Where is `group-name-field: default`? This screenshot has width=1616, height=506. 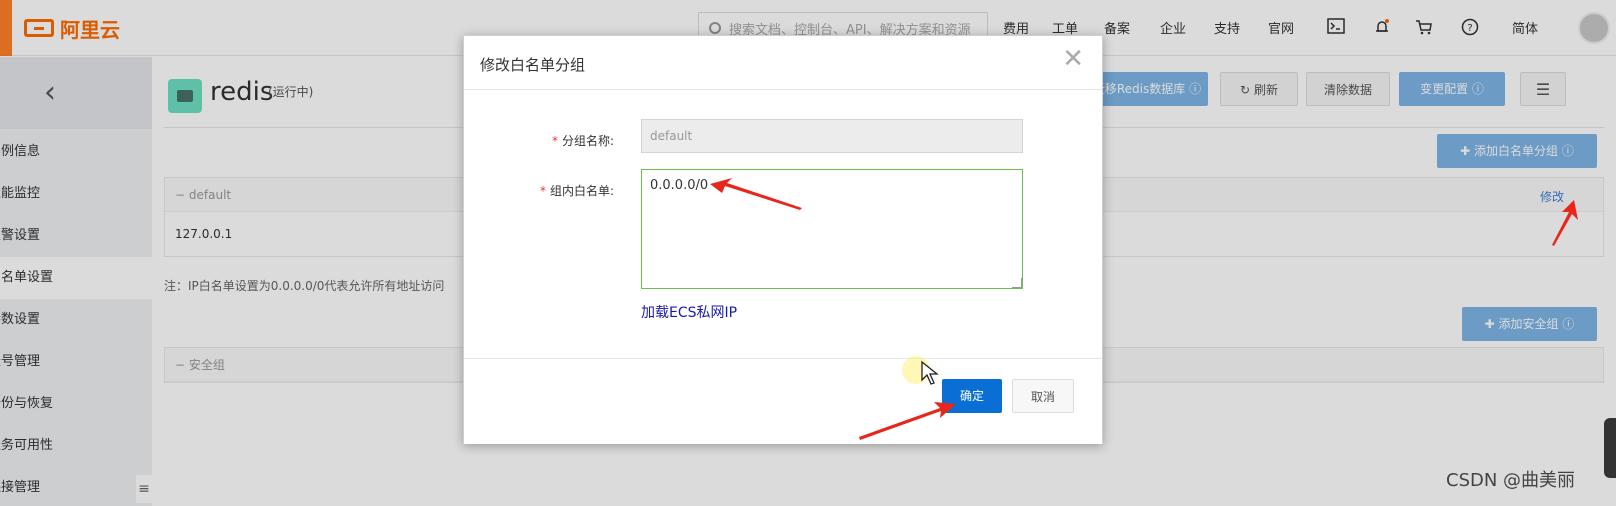 group-name-field: default is located at coordinates (832, 136).